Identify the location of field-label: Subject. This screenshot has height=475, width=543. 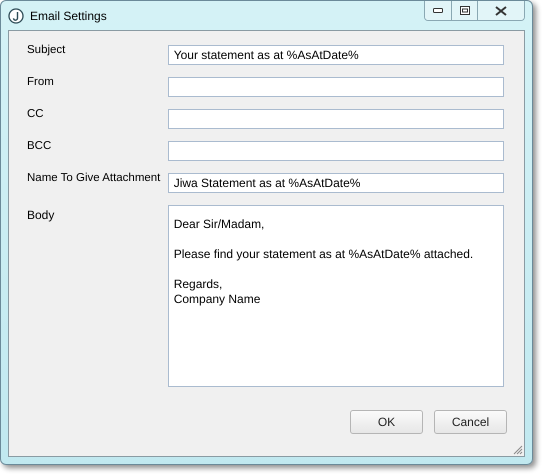
(46, 51).